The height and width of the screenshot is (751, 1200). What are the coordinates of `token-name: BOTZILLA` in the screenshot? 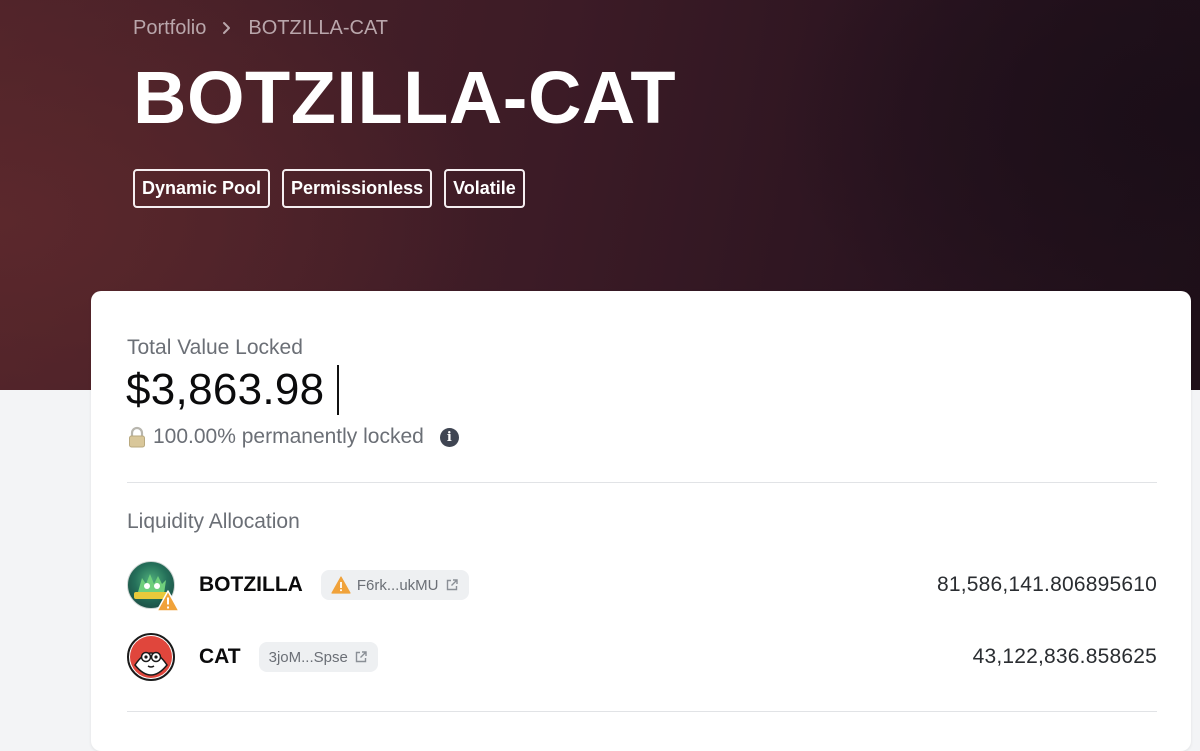 It's located at (251, 584).